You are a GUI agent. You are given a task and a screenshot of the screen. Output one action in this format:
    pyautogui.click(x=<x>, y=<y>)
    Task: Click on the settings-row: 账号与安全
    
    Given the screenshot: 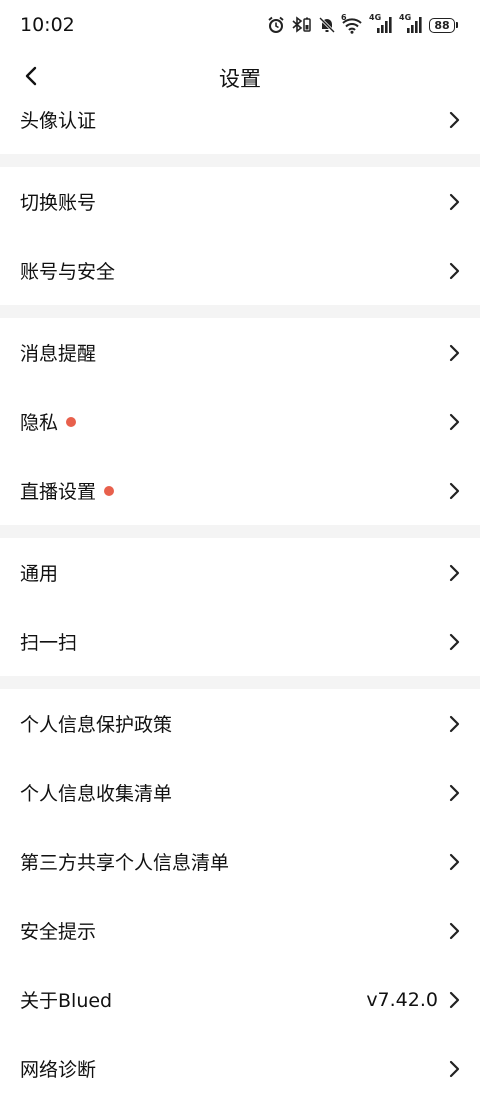 What is the action you would take?
    pyautogui.click(x=240, y=270)
    